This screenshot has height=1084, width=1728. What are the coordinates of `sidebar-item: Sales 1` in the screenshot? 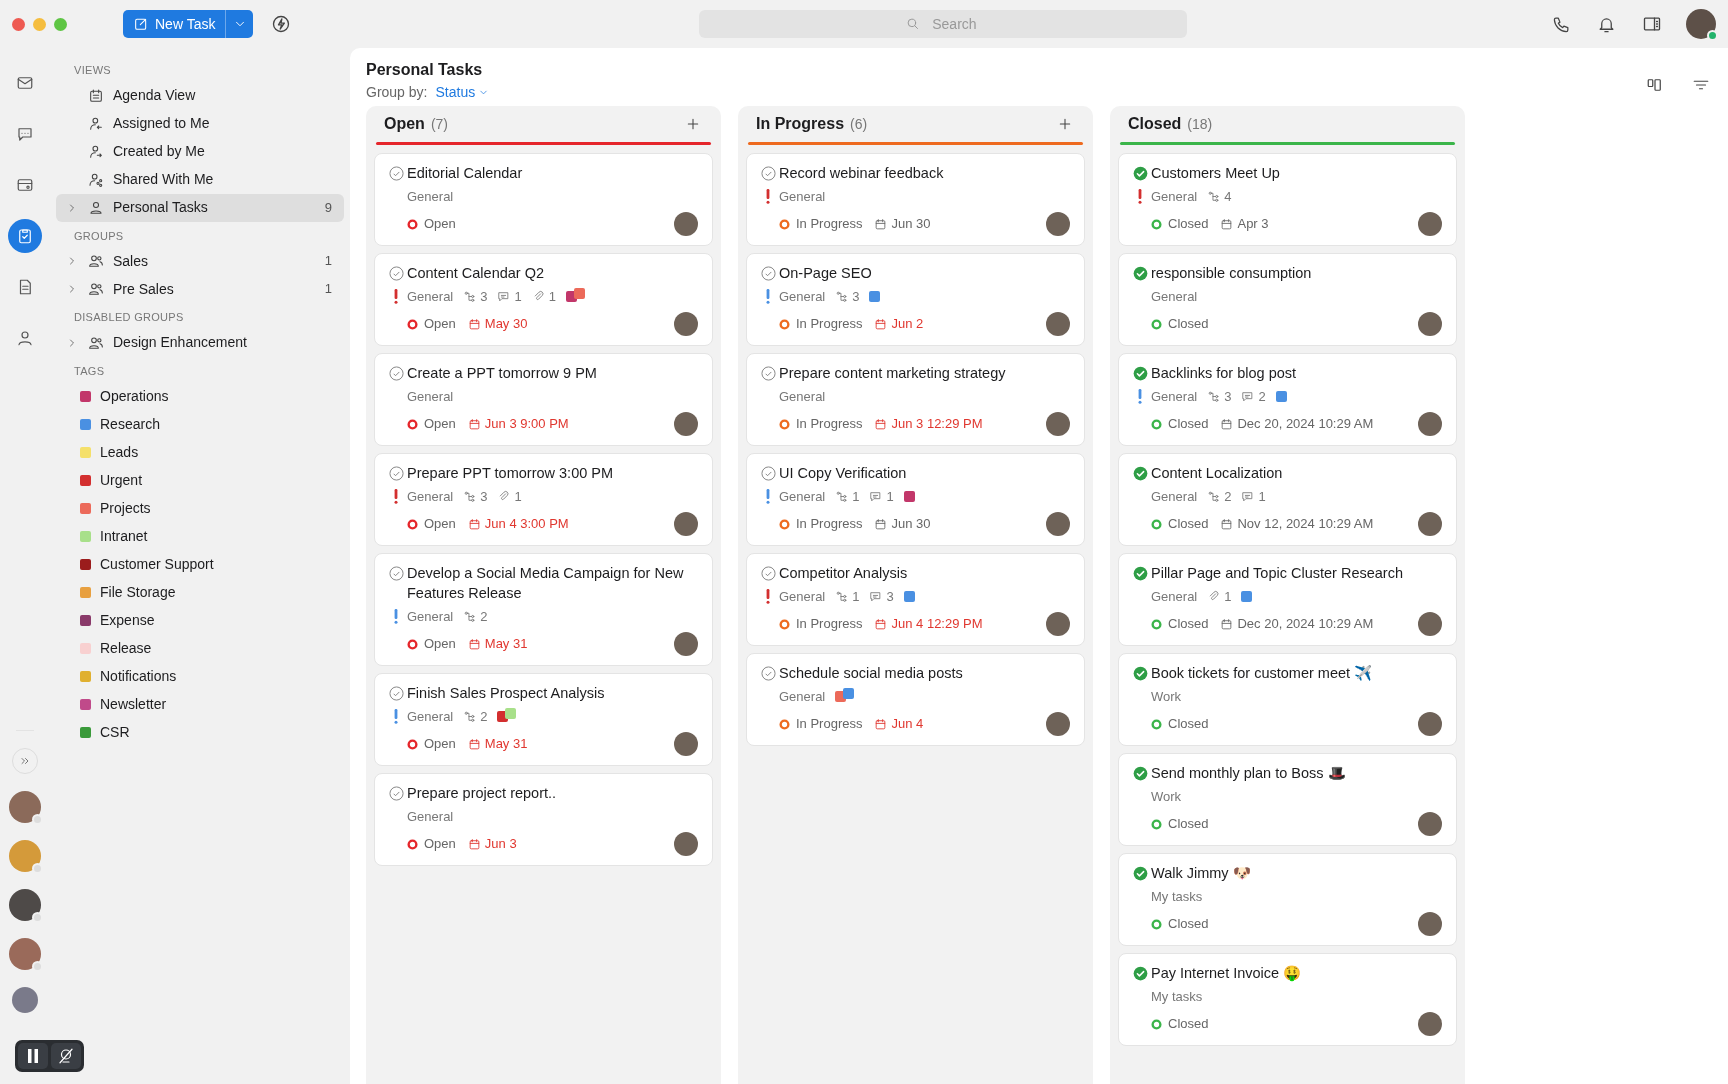 It's located at (200, 261).